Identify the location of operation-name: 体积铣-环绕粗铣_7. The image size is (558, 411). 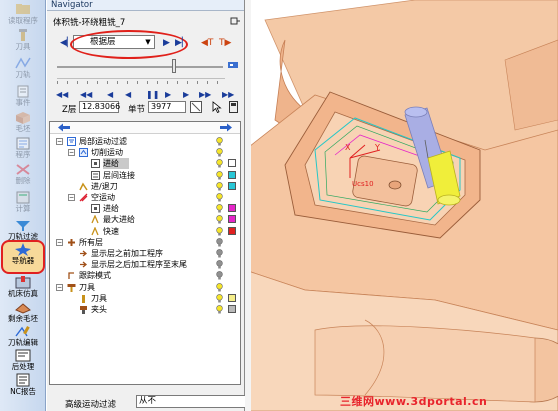
(89, 23).